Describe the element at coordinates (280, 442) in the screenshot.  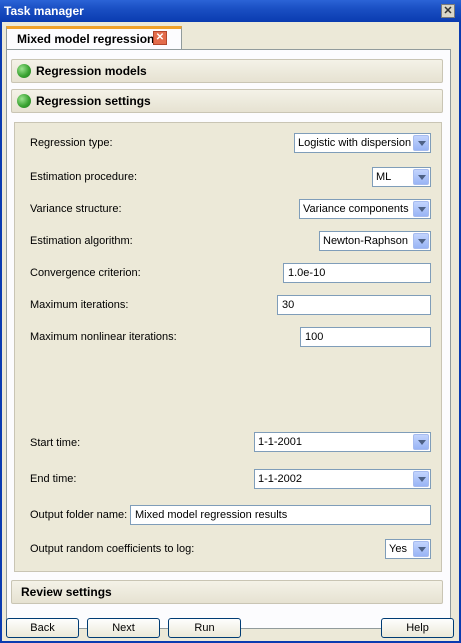
I see `start-time-value: 1-1-2001` at that location.